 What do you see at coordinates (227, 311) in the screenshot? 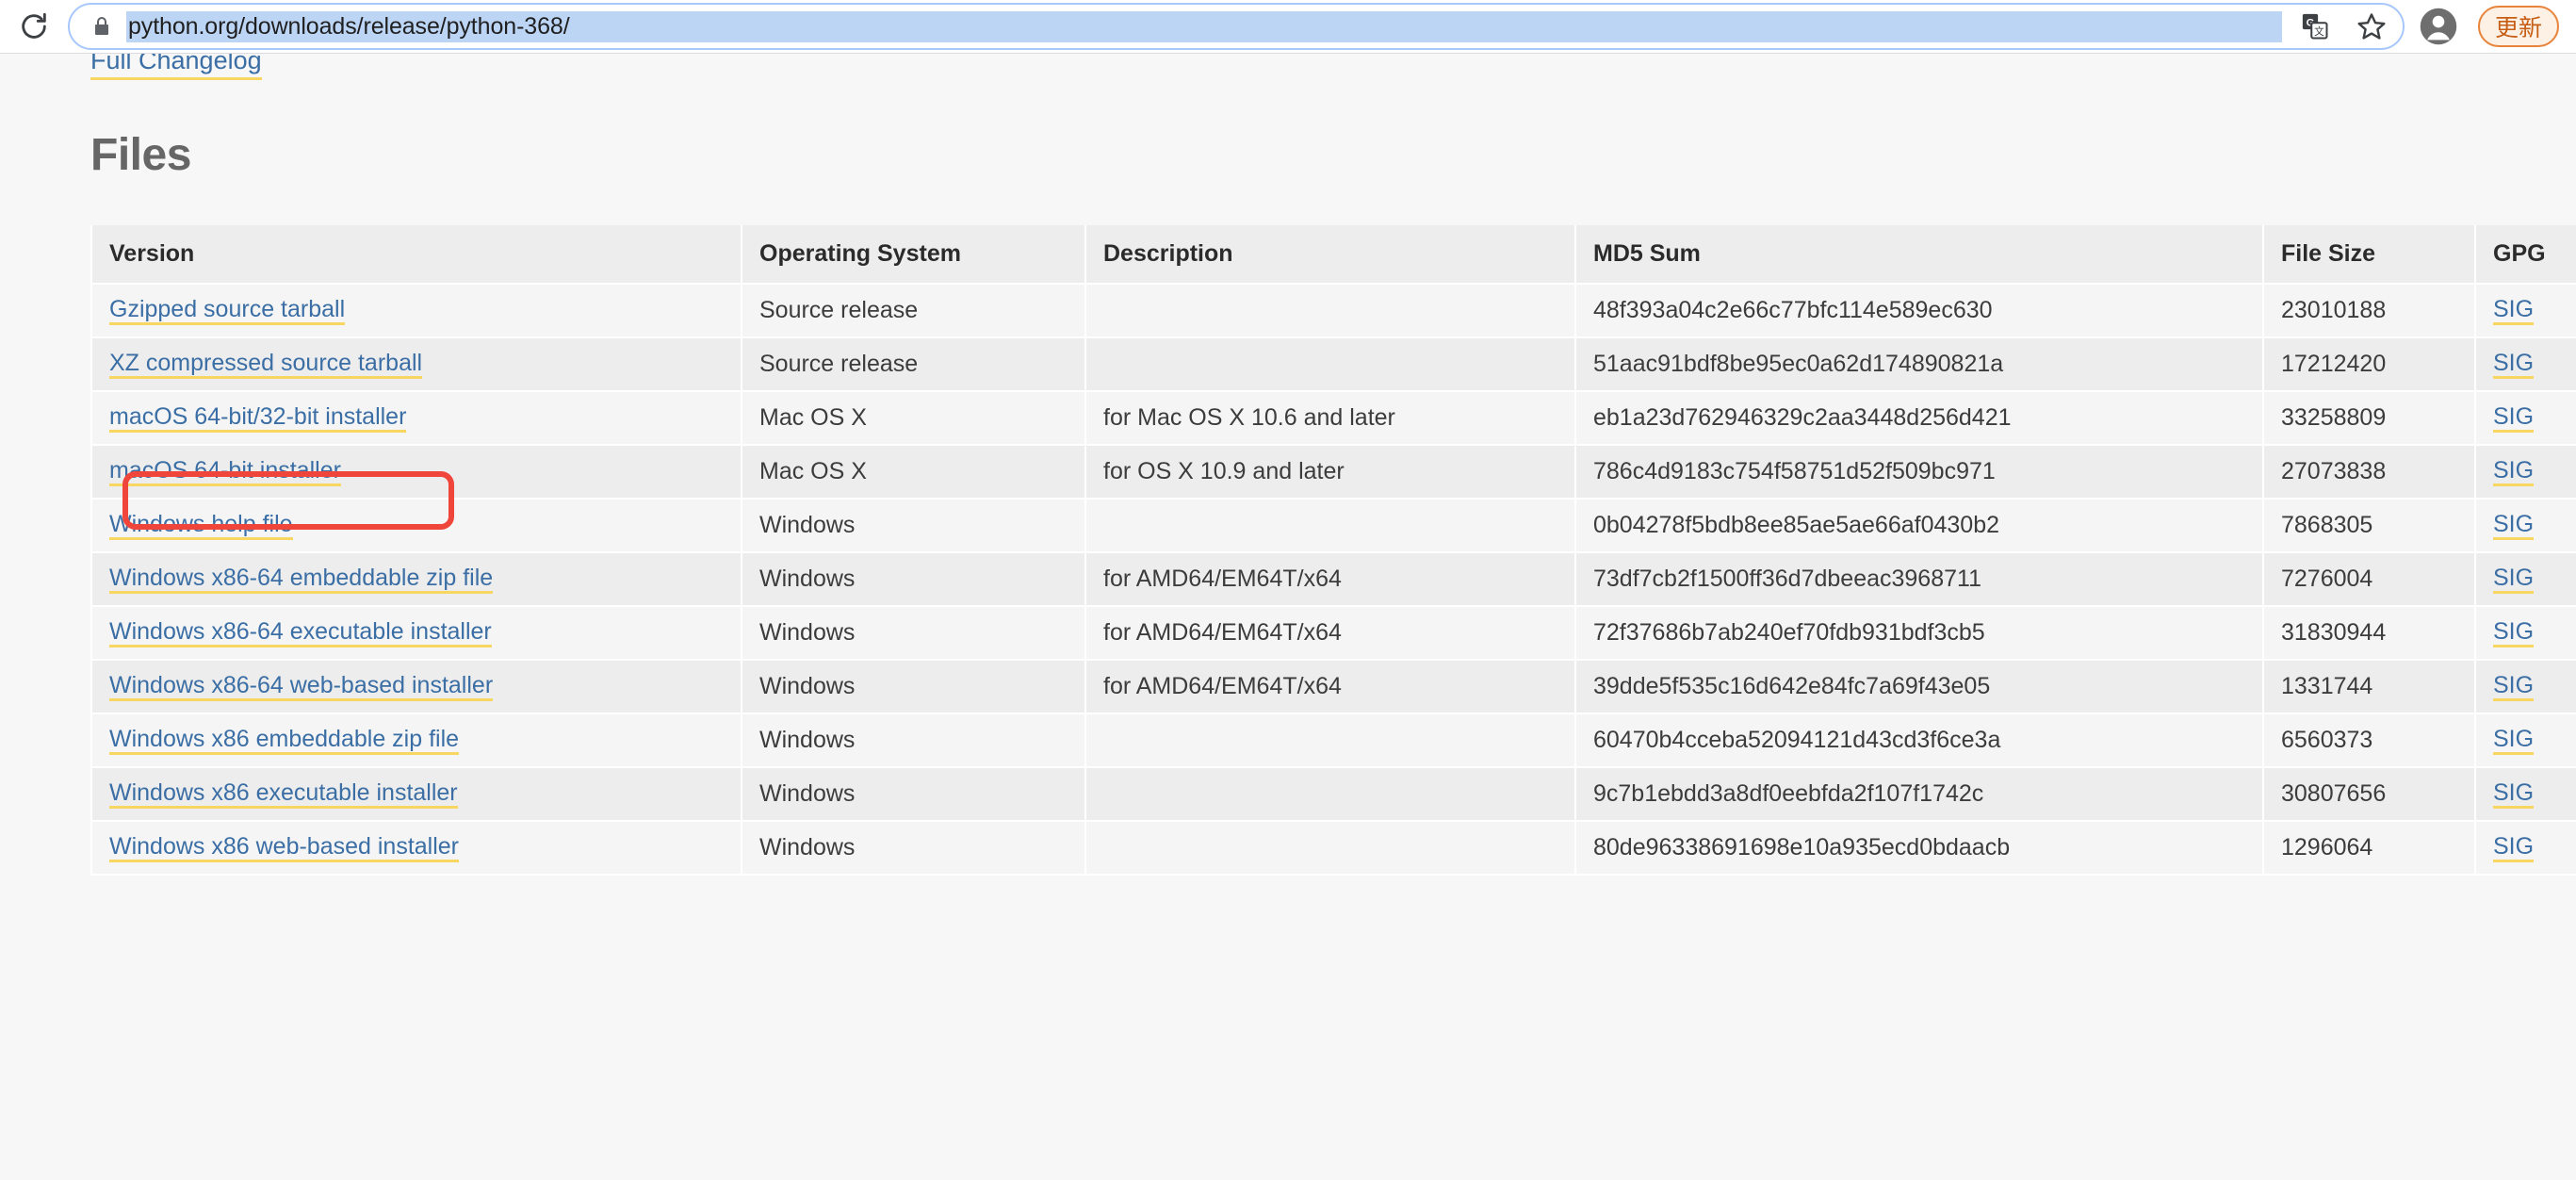
I see `version-download-link: Gzipped source tarball` at bounding box center [227, 311].